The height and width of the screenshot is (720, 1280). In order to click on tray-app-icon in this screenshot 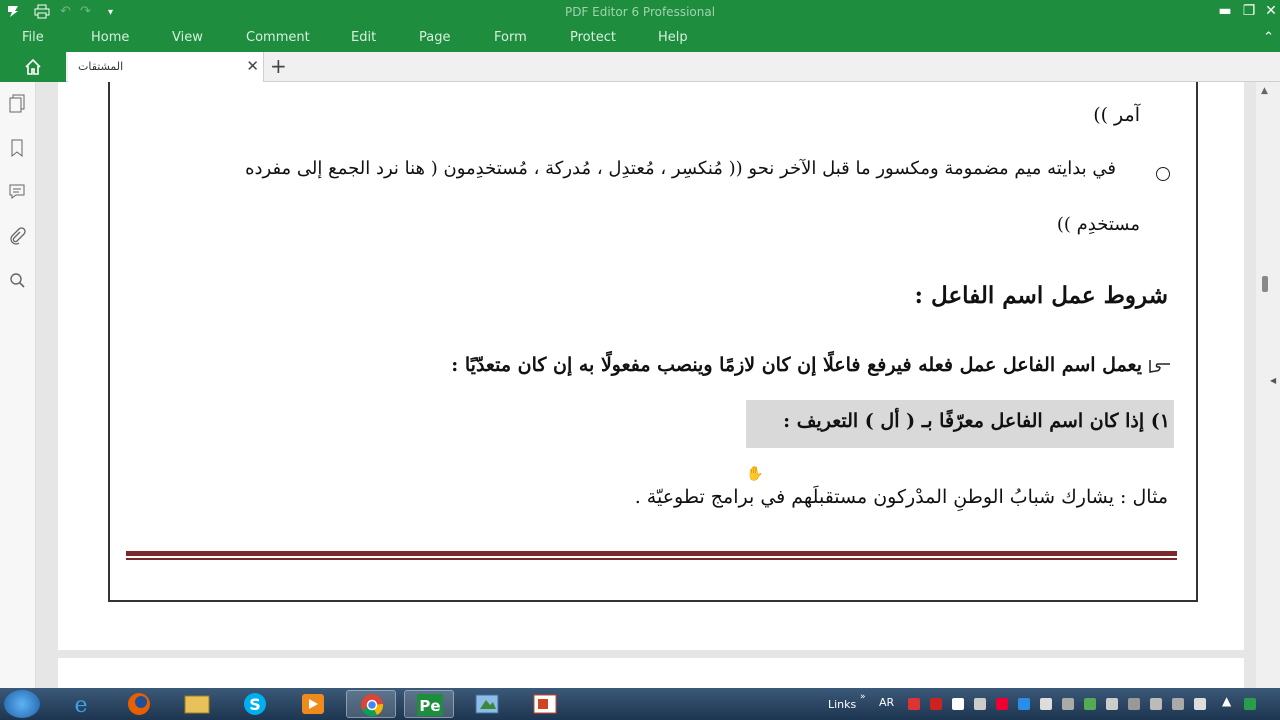, I will do `click(914, 704)`.